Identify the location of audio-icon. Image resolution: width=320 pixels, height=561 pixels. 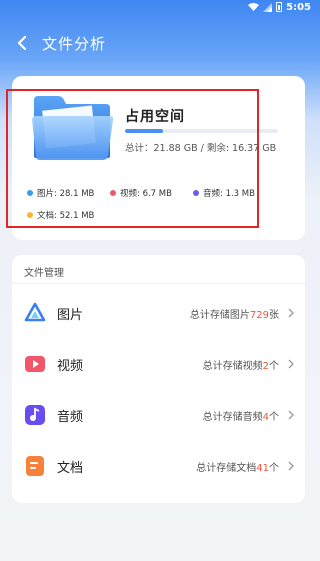
(35, 415).